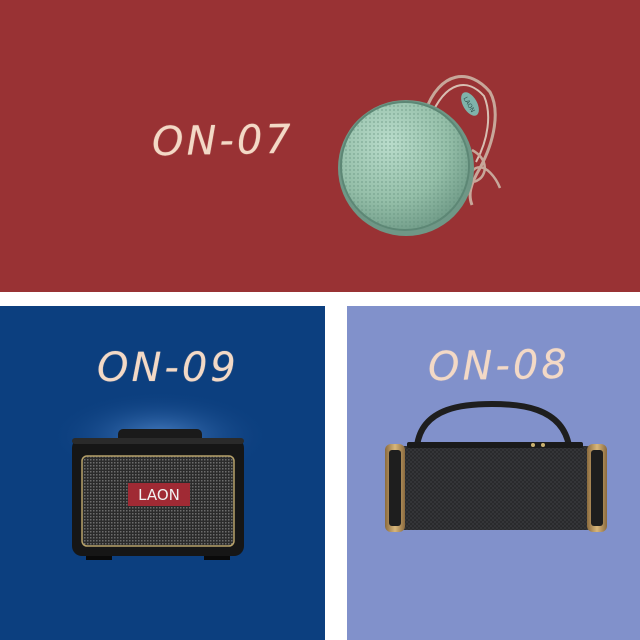  Describe the element at coordinates (496, 466) in the screenshot. I see `fabric-speaker-image` at that location.